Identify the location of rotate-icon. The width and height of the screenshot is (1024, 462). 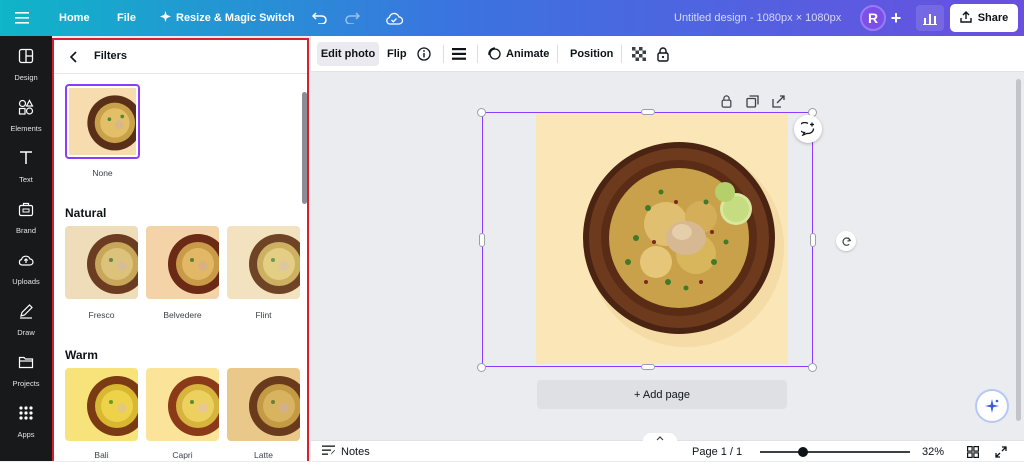
(846, 241).